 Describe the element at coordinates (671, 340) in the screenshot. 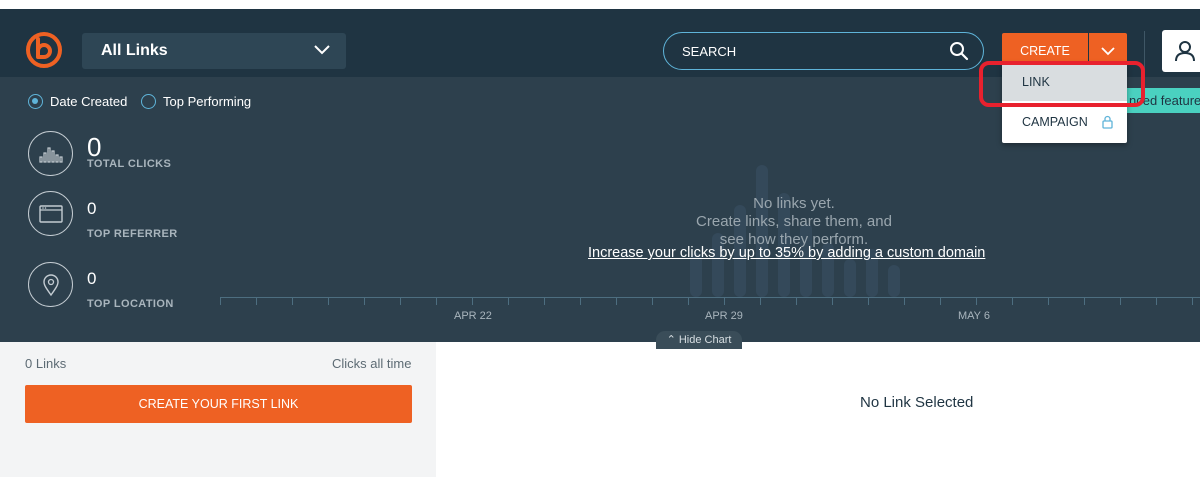

I see `chevron-up-icon: ⌃` at that location.